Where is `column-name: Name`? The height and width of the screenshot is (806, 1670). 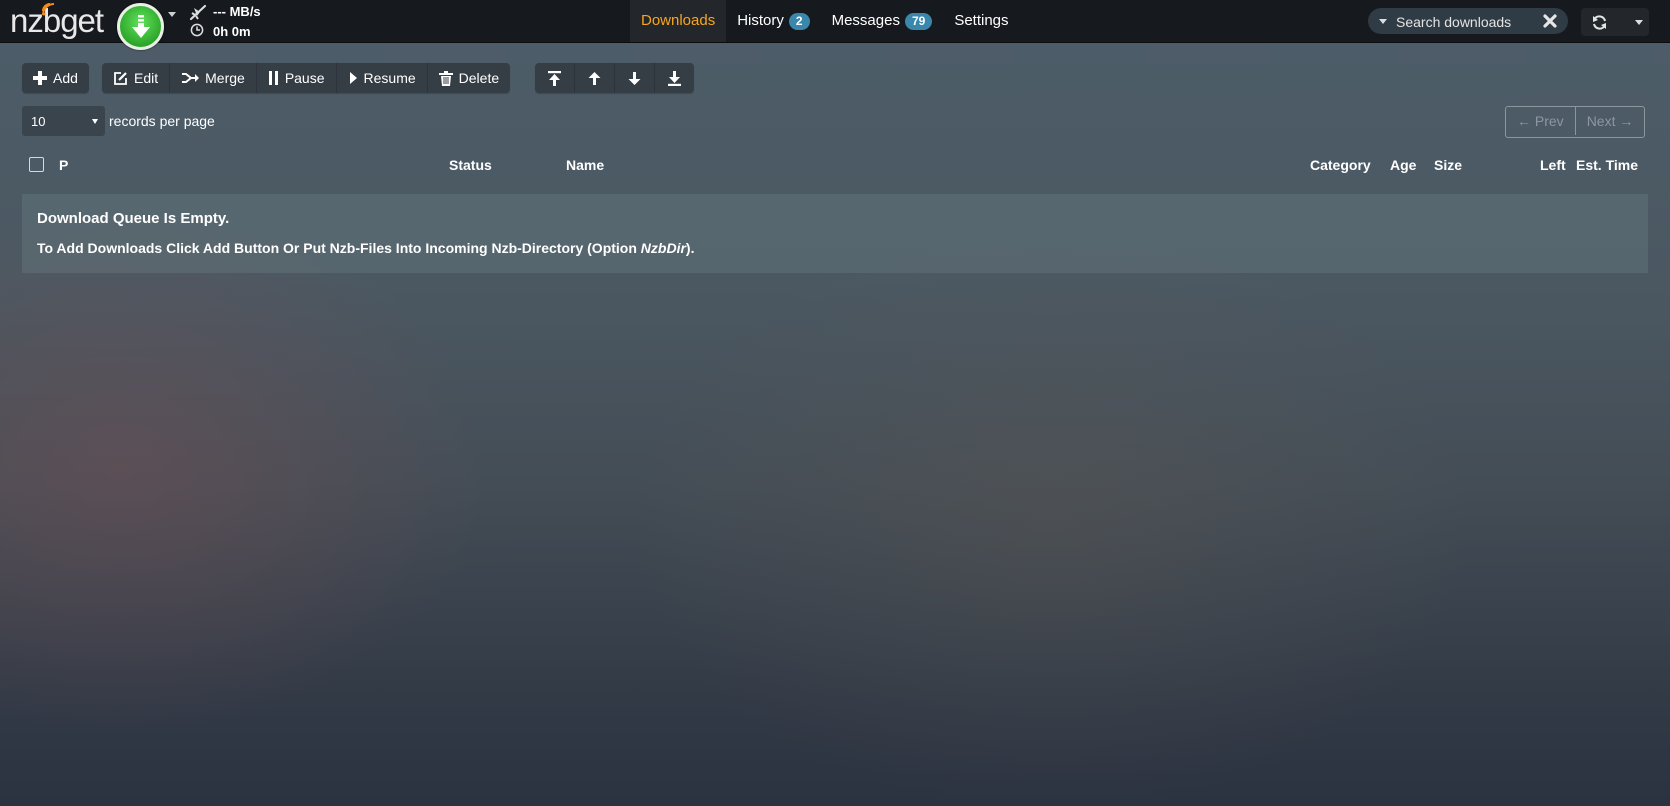 column-name: Name is located at coordinates (585, 165).